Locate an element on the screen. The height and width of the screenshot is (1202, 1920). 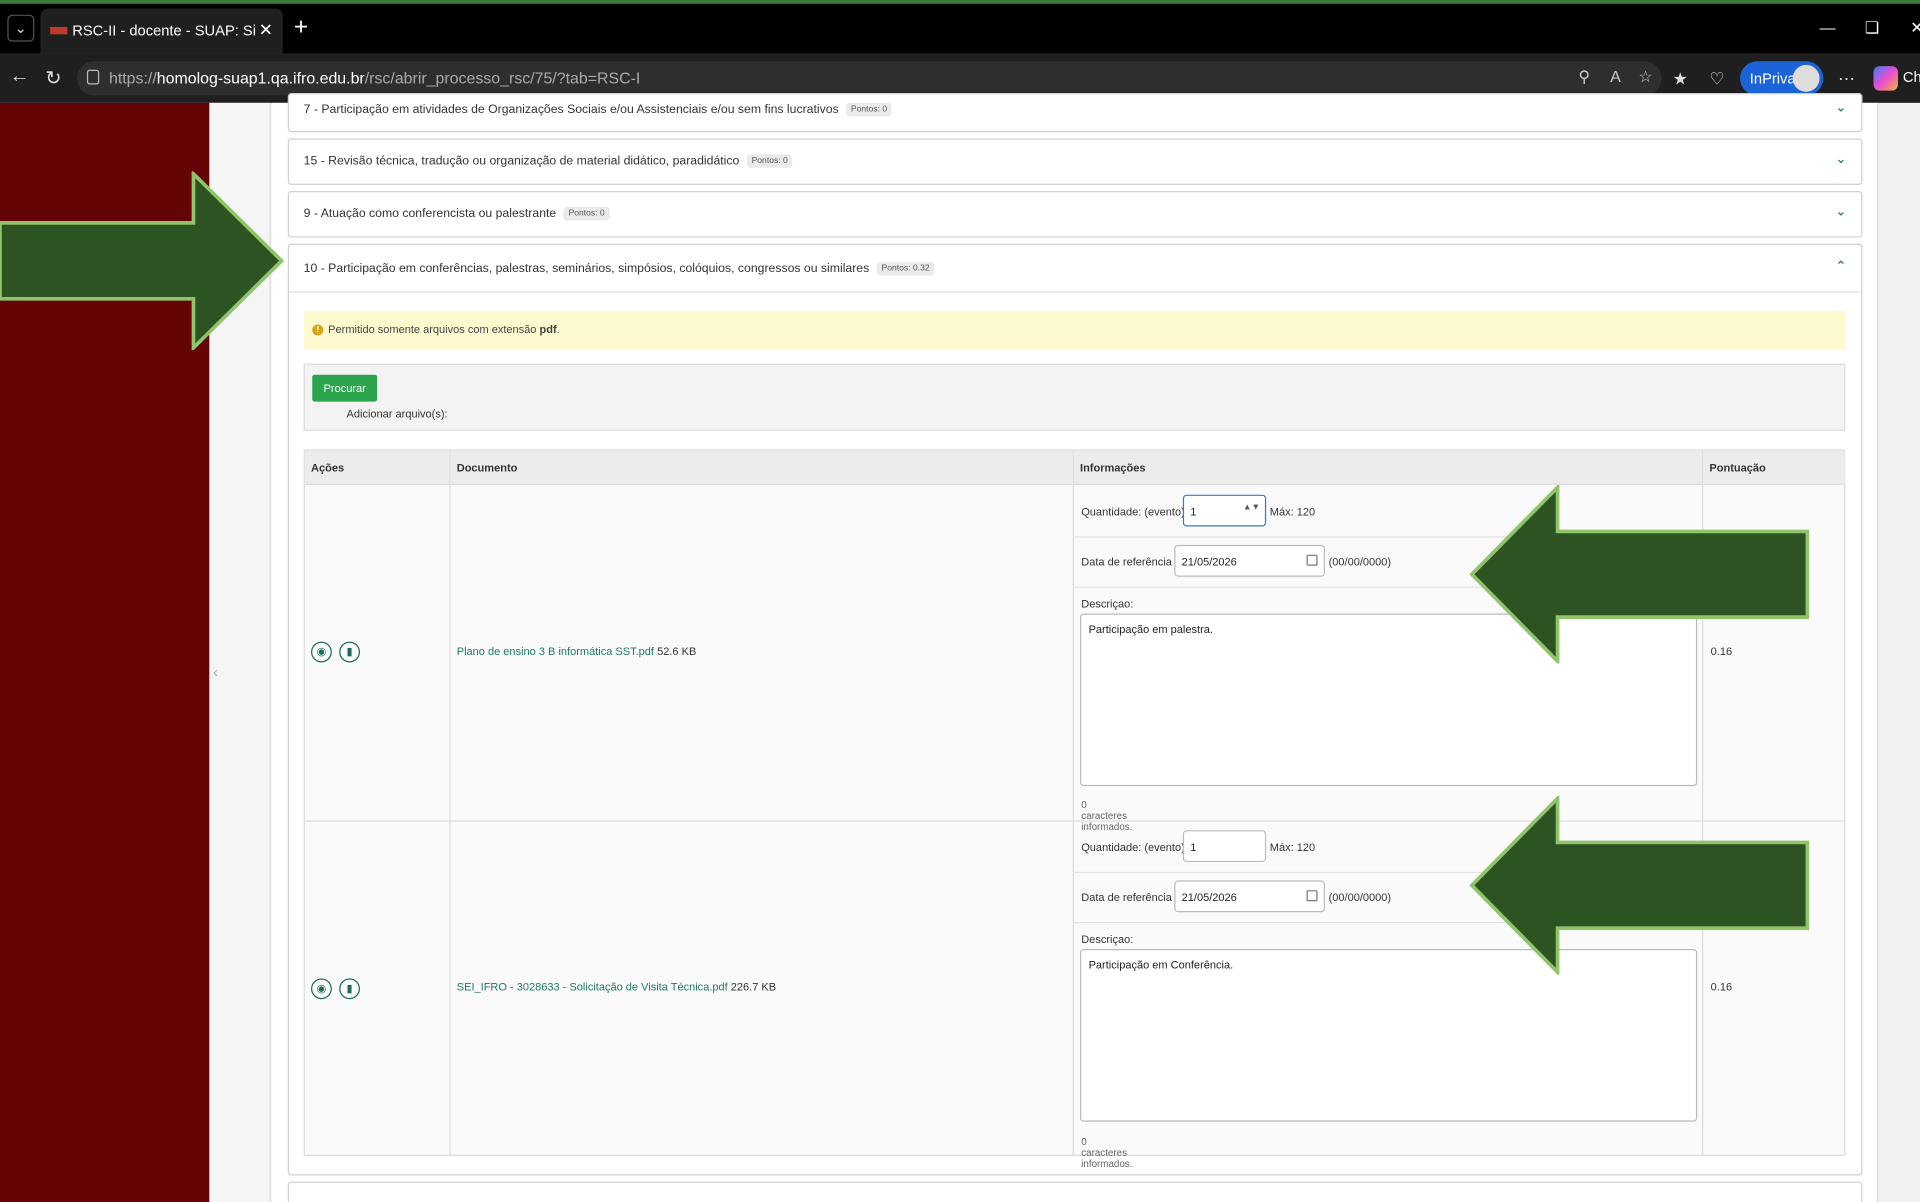
lock-icon is located at coordinates (93, 77).